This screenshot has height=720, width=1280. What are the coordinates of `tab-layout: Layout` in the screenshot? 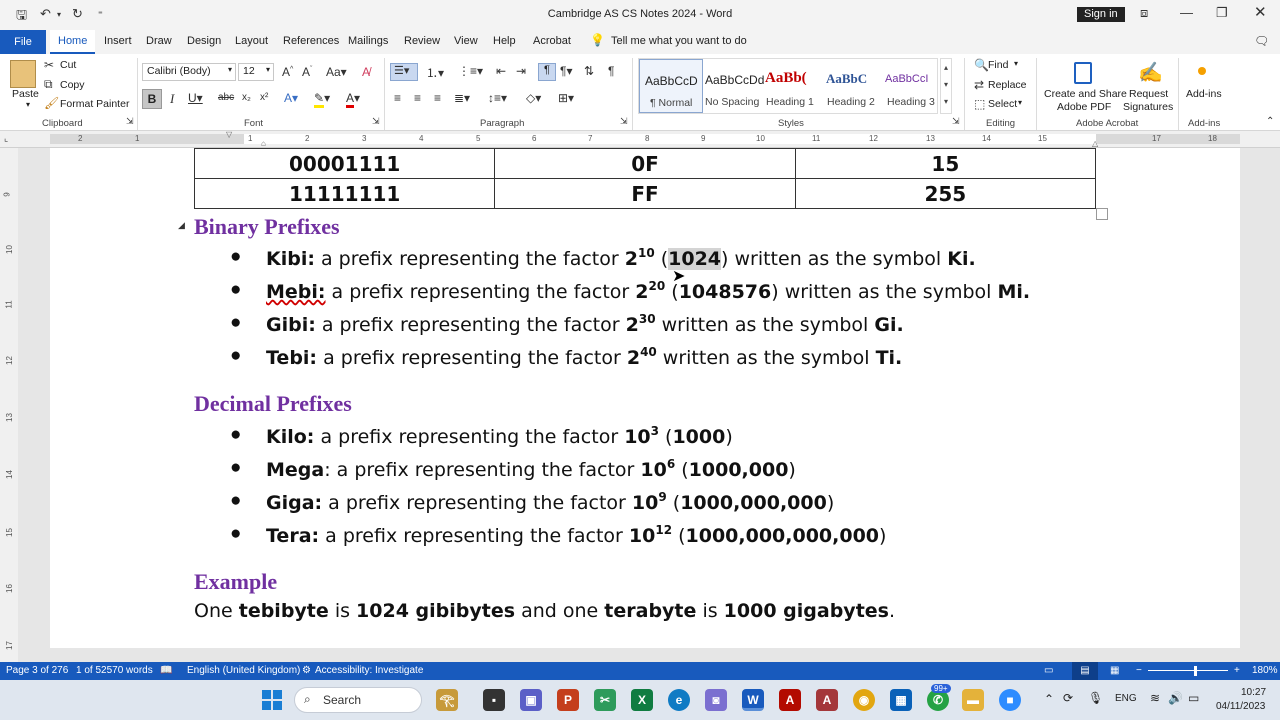 It's located at (251, 41).